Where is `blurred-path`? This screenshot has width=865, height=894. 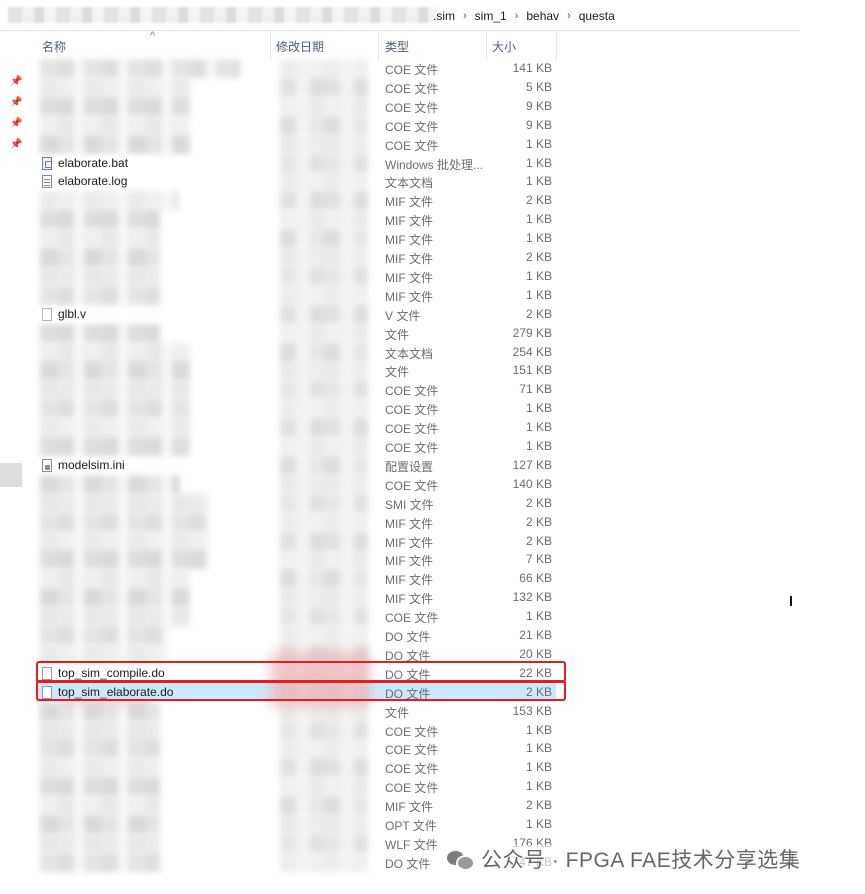 blurred-path is located at coordinates (223, 15).